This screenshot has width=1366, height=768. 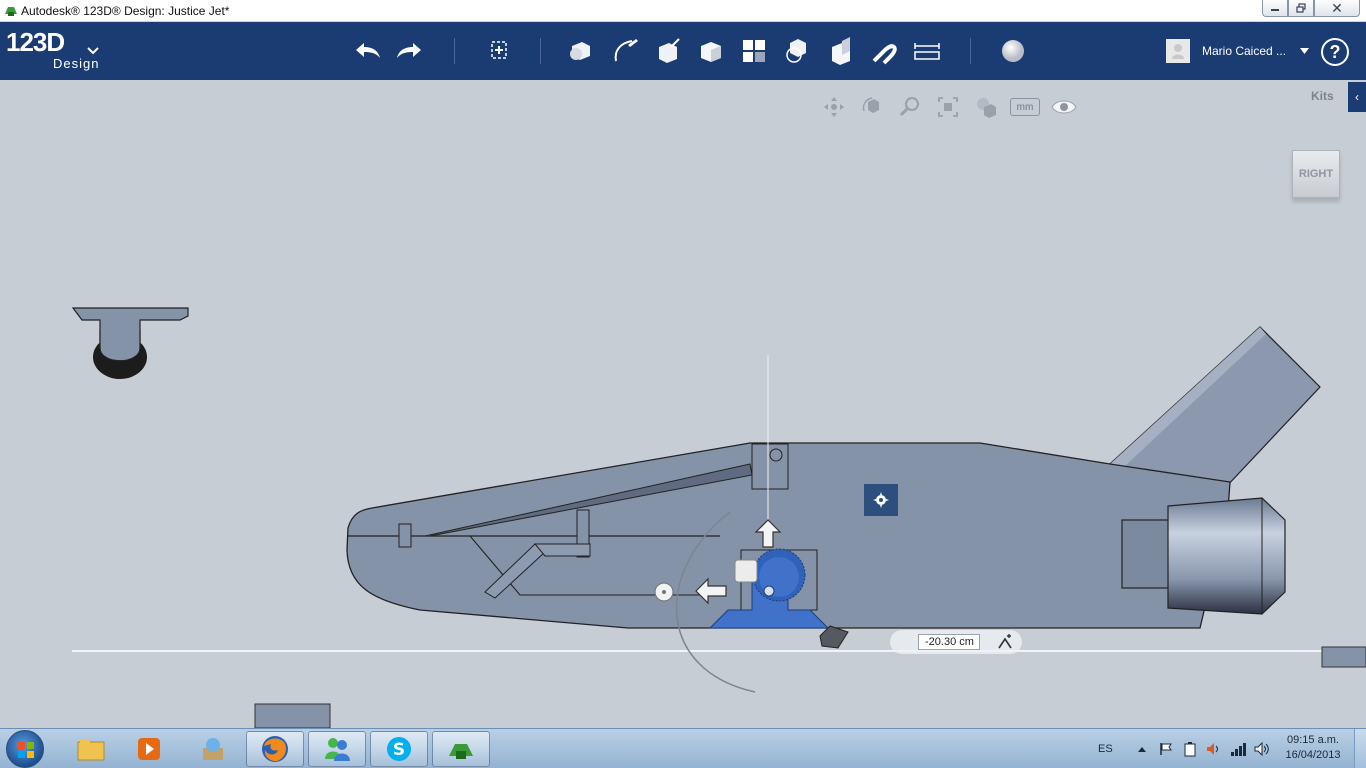 What do you see at coordinates (1214, 407) in the screenshot?
I see `jet-tail-fin` at bounding box center [1214, 407].